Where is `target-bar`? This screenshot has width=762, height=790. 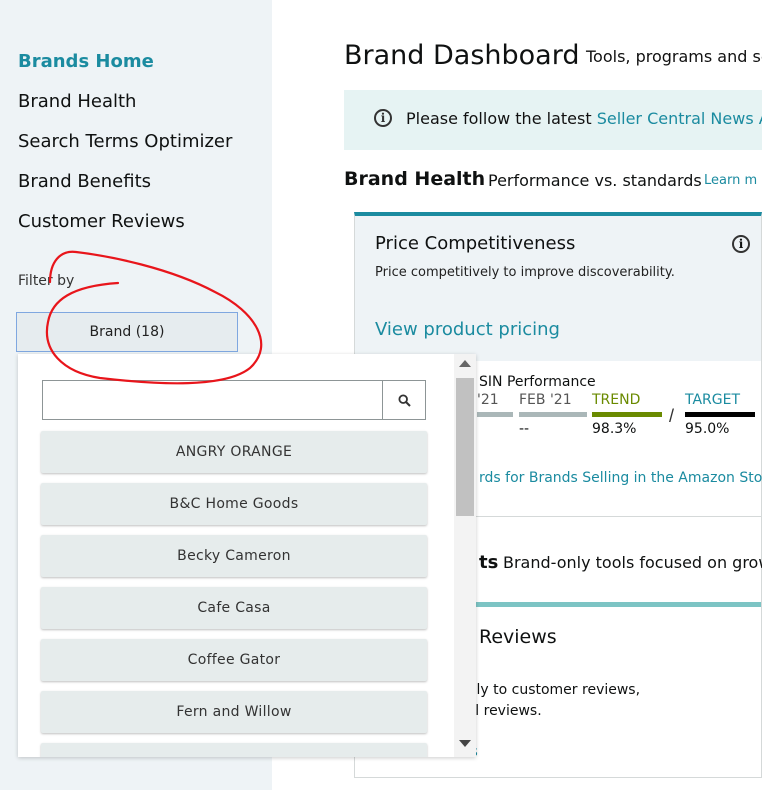 target-bar is located at coordinates (720, 414).